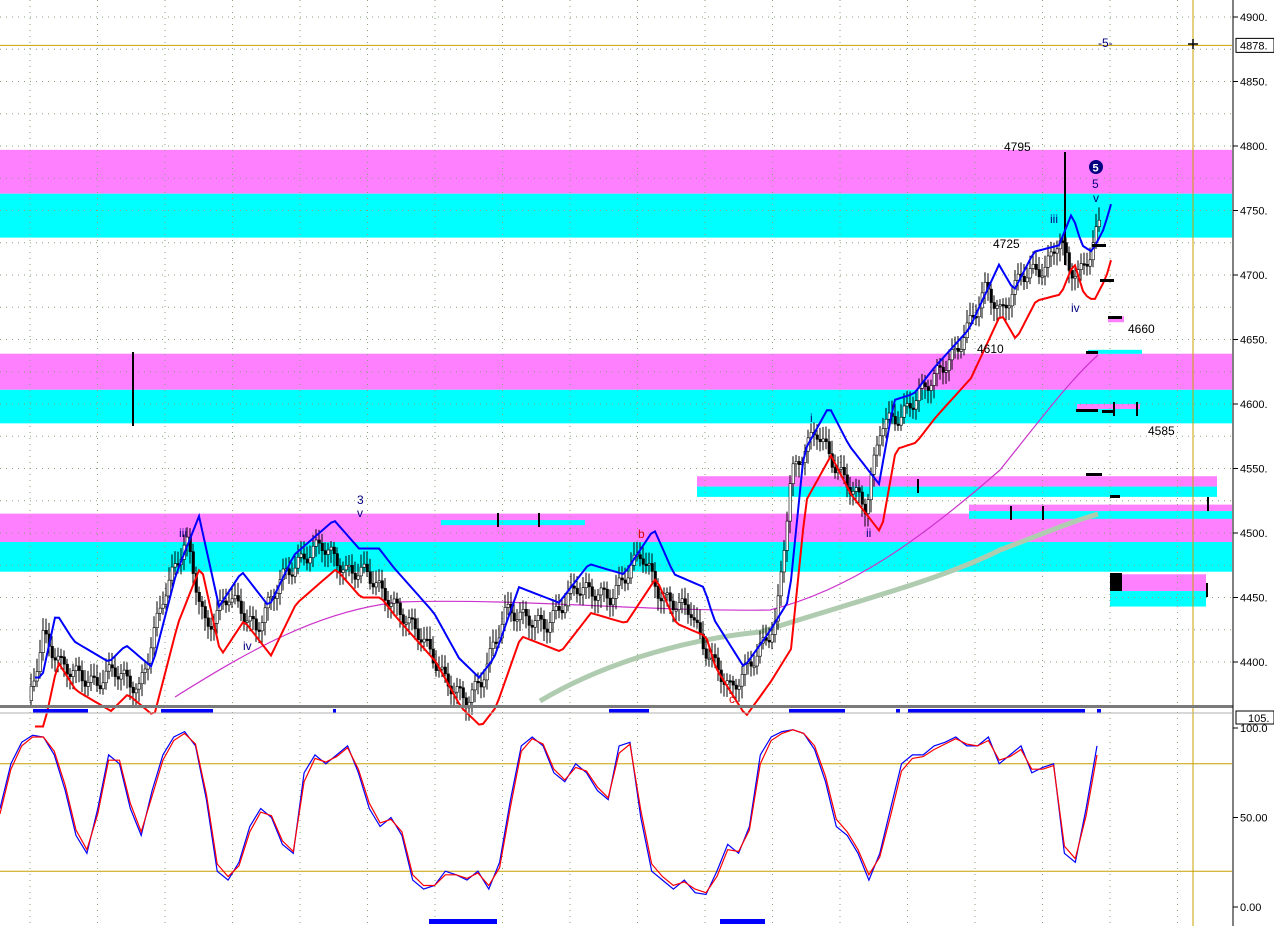  I want to click on price-tick-label: 4650., so click(1254, 341).